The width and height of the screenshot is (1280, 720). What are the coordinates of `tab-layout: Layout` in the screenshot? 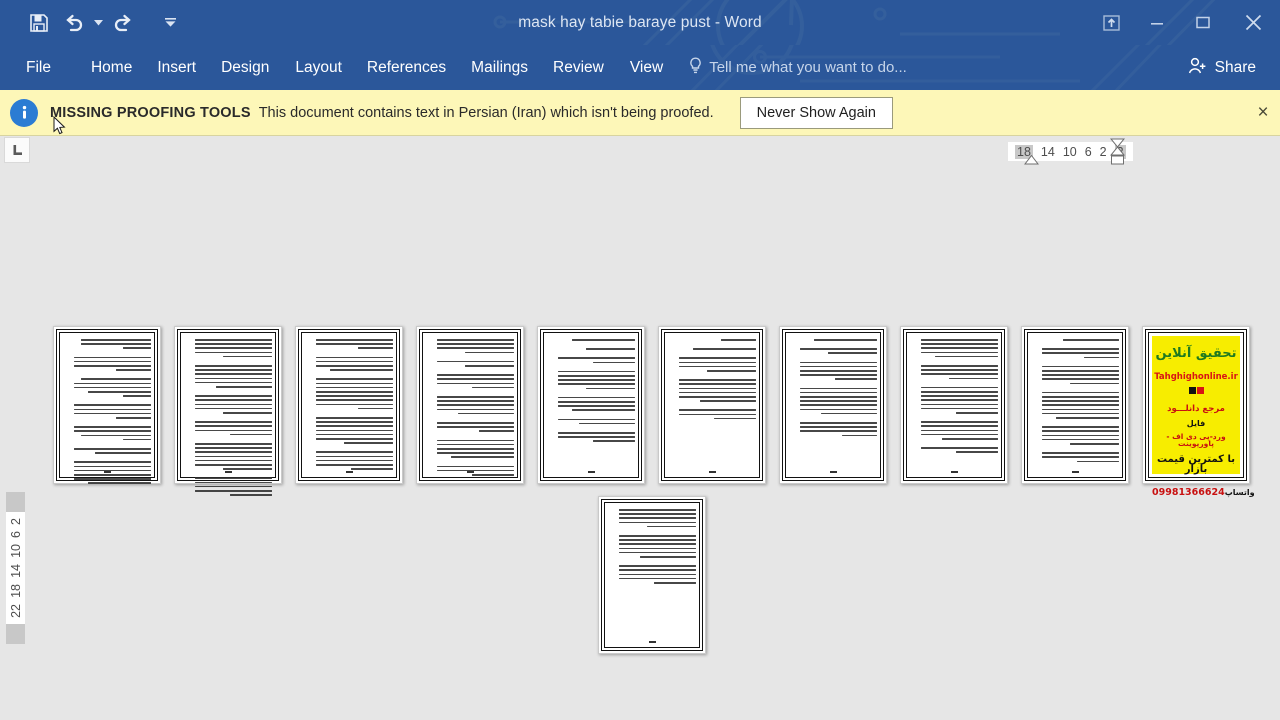 It's located at (318, 67).